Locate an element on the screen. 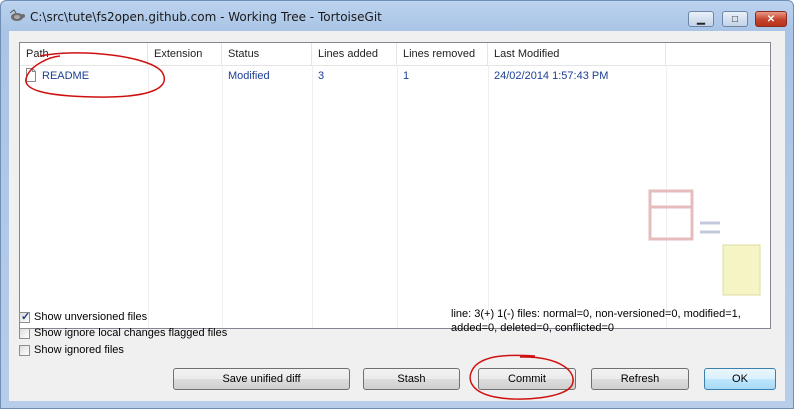 Image resolution: width=794 pixels, height=409 pixels. checkbox-label: Show ignored files is located at coordinates (79, 350).